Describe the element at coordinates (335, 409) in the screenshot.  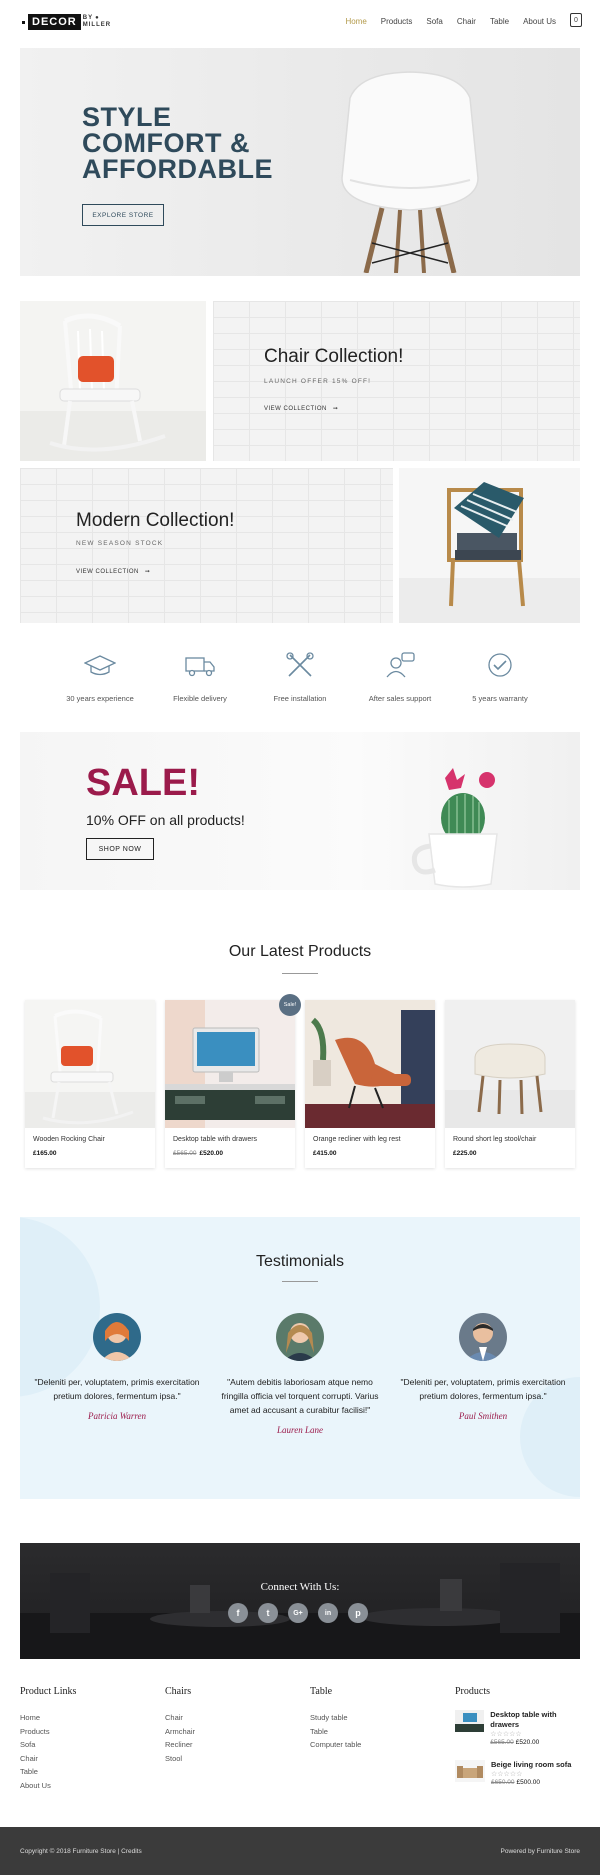
I see `arrow-right-icon: ➞` at that location.